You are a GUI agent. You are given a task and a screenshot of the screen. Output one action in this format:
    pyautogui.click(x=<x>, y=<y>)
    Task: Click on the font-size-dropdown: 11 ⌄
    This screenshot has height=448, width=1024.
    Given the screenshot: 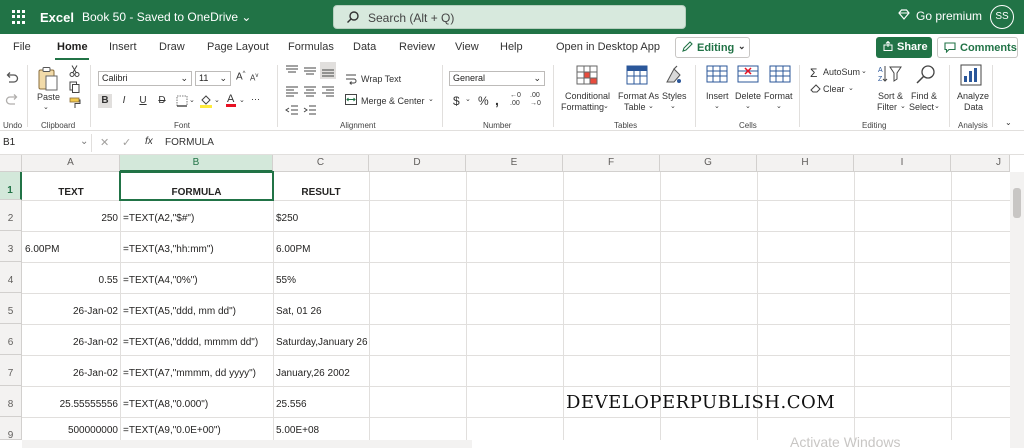 What is the action you would take?
    pyautogui.click(x=213, y=78)
    